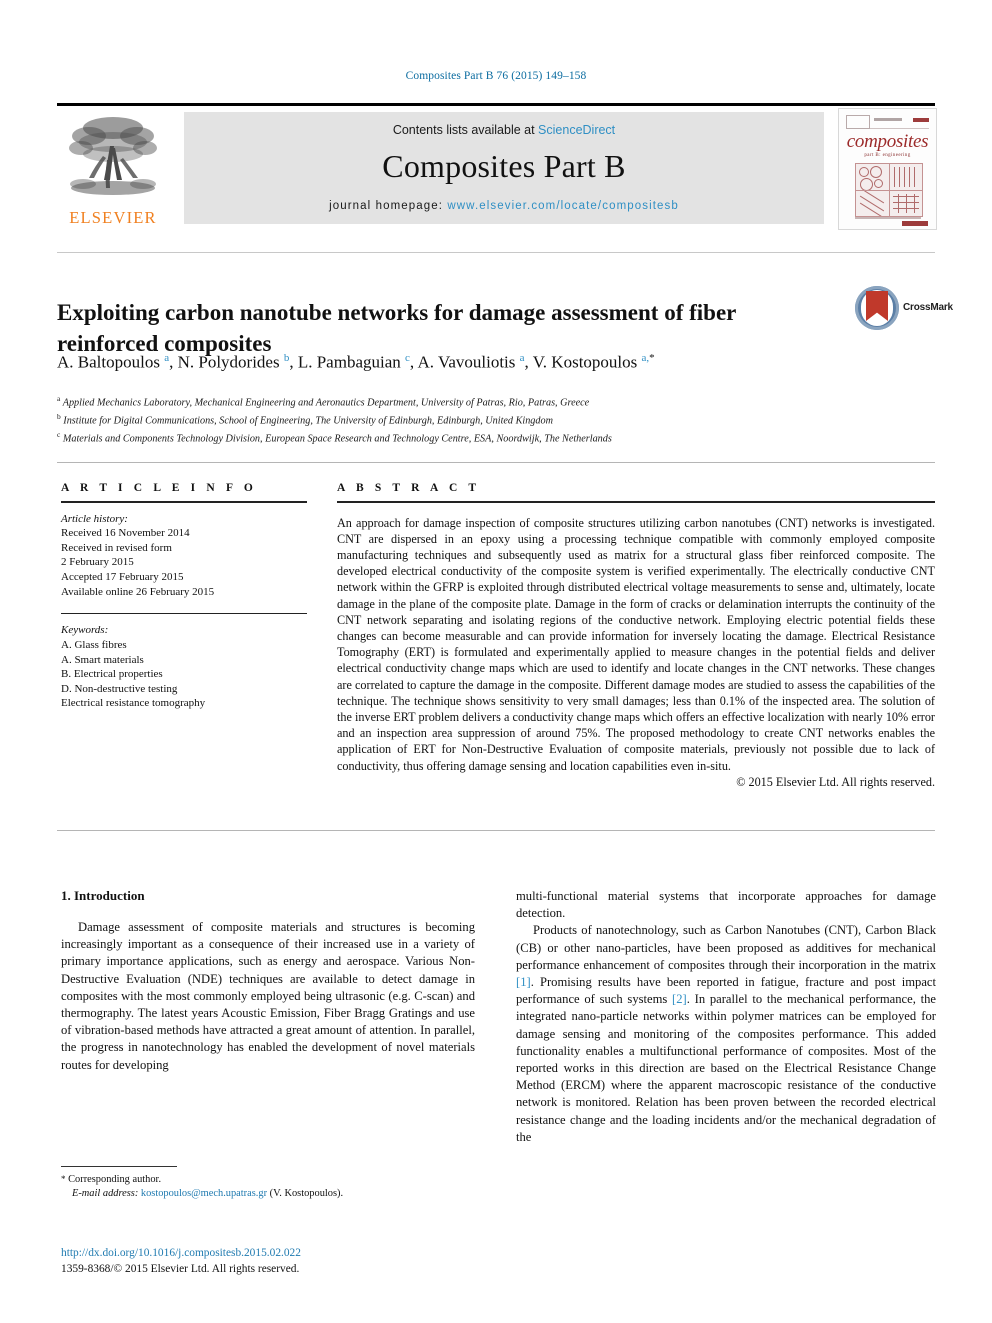 Image resolution: width=992 pixels, height=1323 pixels. Describe the element at coordinates (928, 307) in the screenshot. I see `crossmark-label: CrossMark` at that location.